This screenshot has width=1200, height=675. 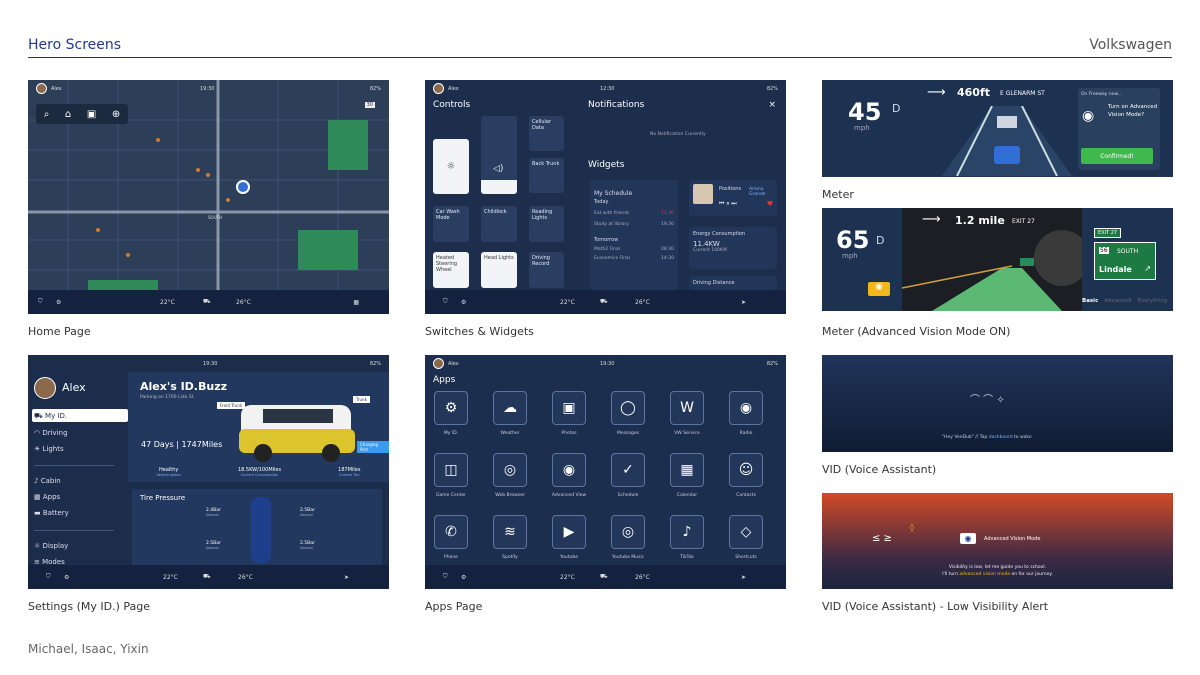 I want to click on nav-cabin: ♪ Cabin, so click(x=47, y=481).